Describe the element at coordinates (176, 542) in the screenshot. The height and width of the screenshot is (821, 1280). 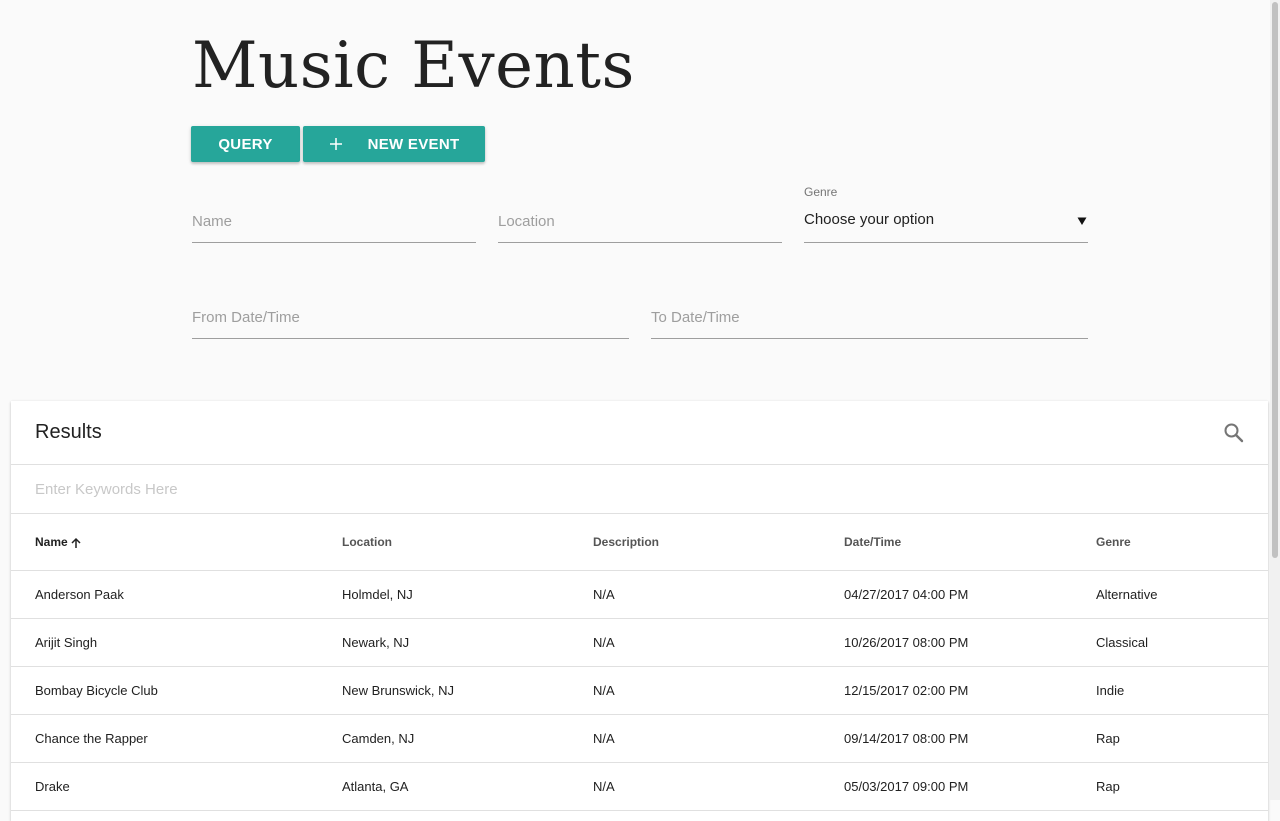
I see `column-header-name: Name` at that location.